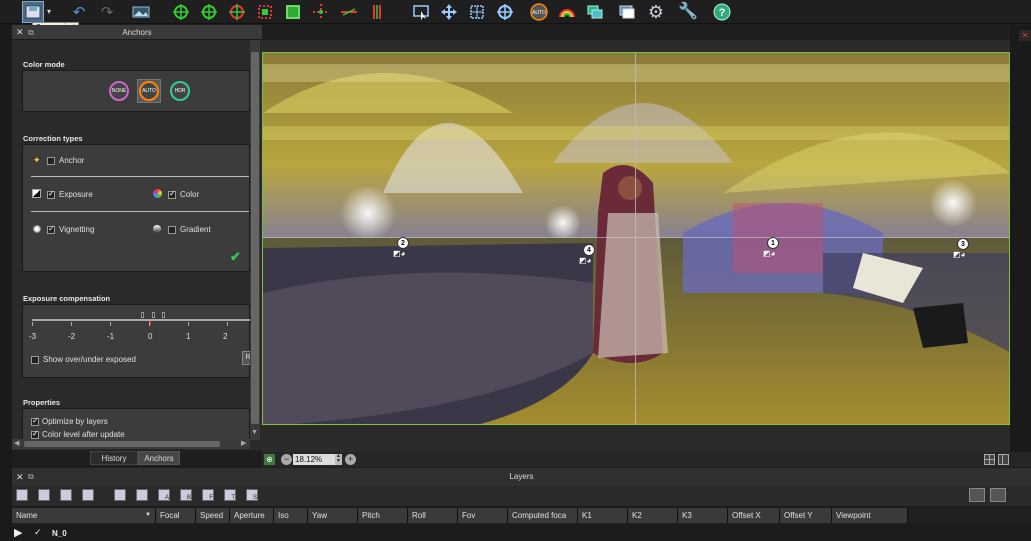 This screenshot has width=1031, height=541. Describe the element at coordinates (243, 443) in the screenshot. I see `scroll-right-icon: ▶` at that location.